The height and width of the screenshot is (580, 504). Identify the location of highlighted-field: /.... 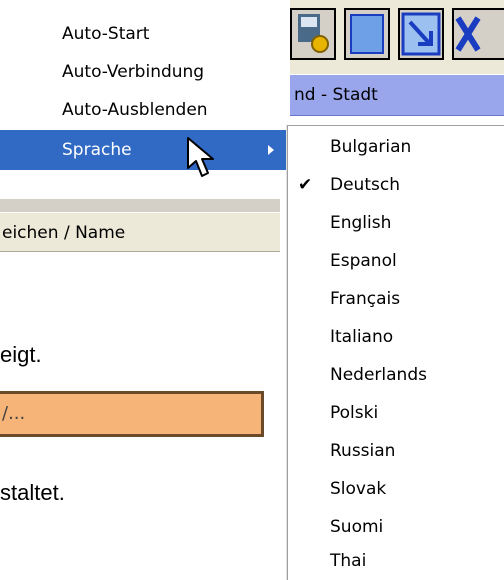
(132, 414).